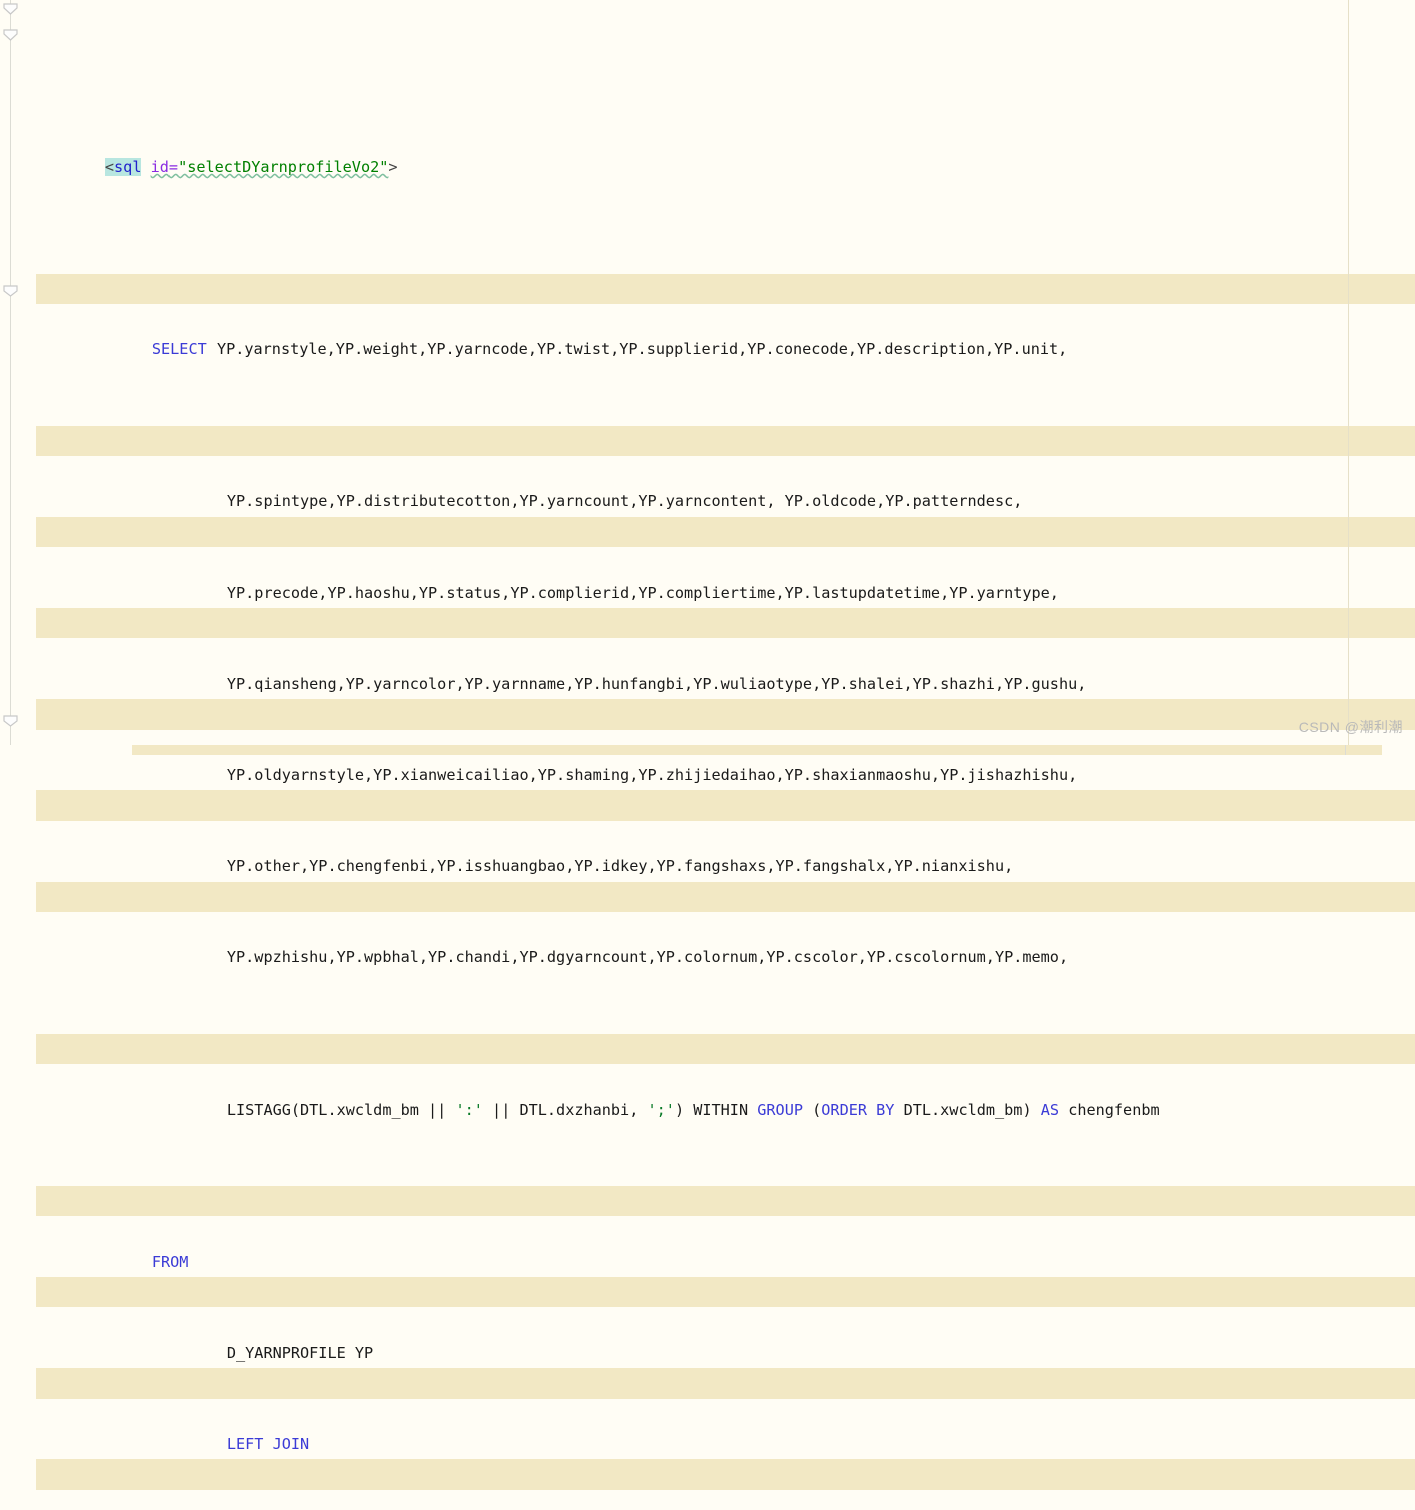 The width and height of the screenshot is (1415, 1510). Describe the element at coordinates (159, 167) in the screenshot. I see `attribute-name-id: id` at that location.